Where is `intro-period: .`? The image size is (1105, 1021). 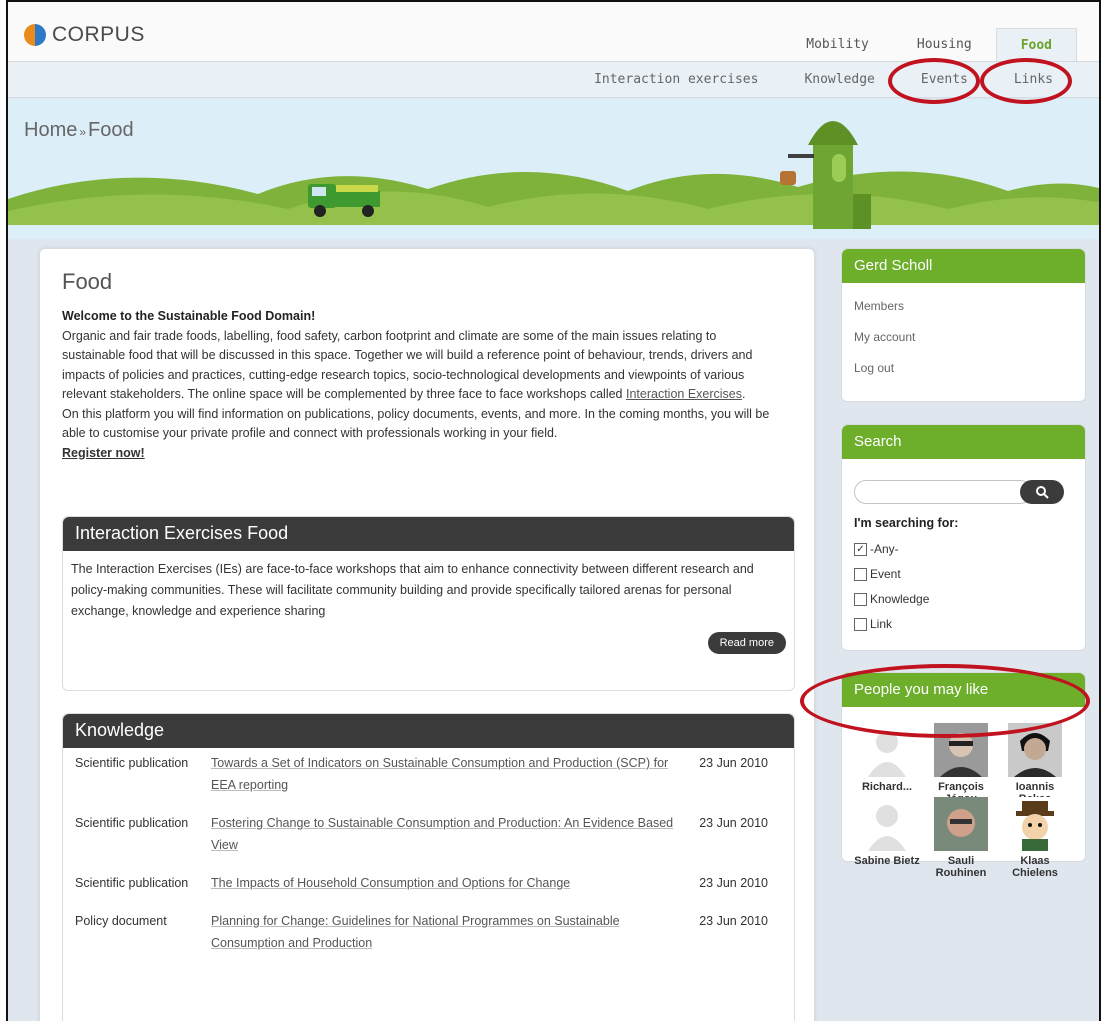 intro-period: . is located at coordinates (744, 394).